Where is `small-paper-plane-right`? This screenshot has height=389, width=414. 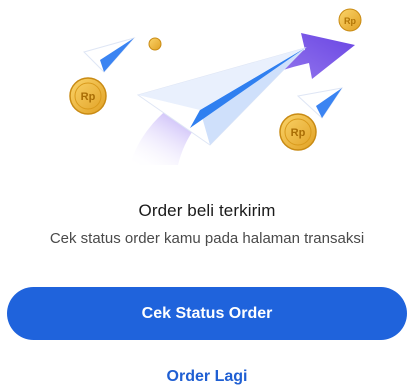
small-paper-plane-right is located at coordinates (320, 103).